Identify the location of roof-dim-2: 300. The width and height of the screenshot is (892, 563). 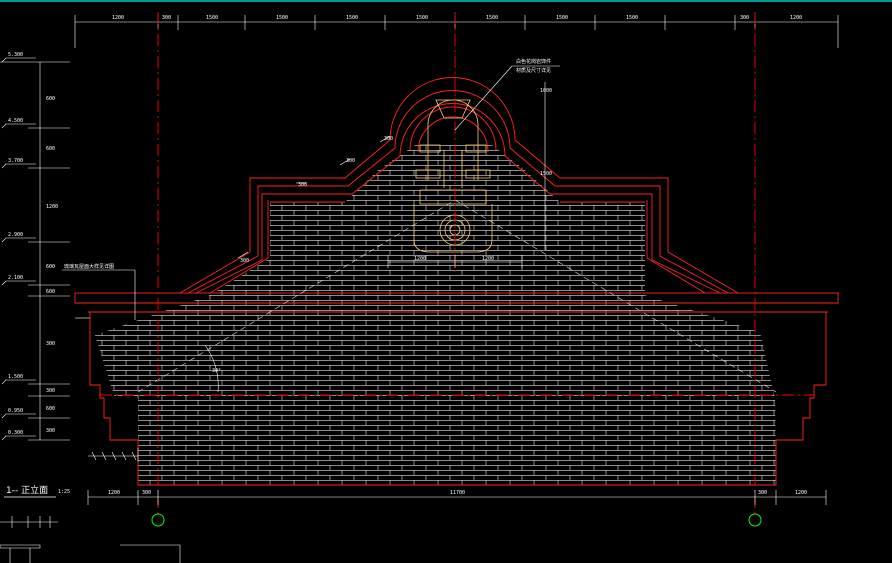
(302, 185).